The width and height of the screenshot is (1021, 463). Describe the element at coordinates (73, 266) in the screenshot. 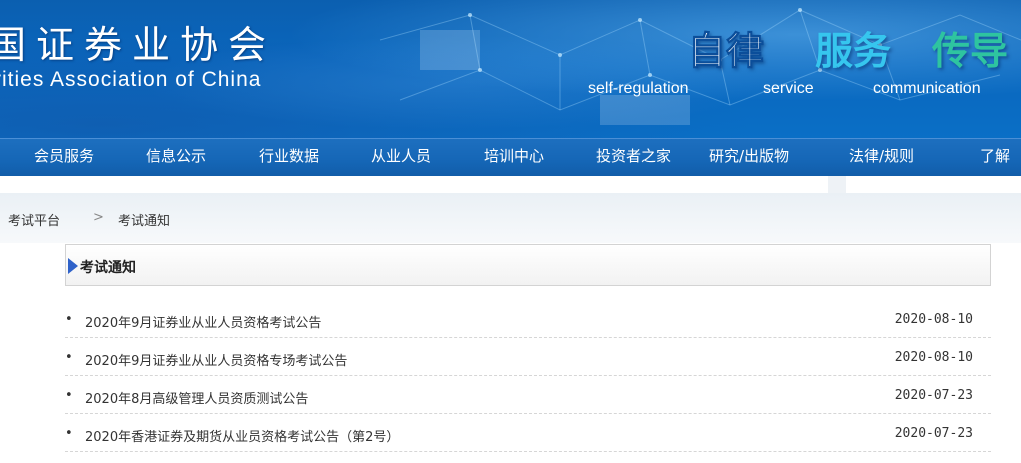

I see `triangle-marker-icon` at that location.